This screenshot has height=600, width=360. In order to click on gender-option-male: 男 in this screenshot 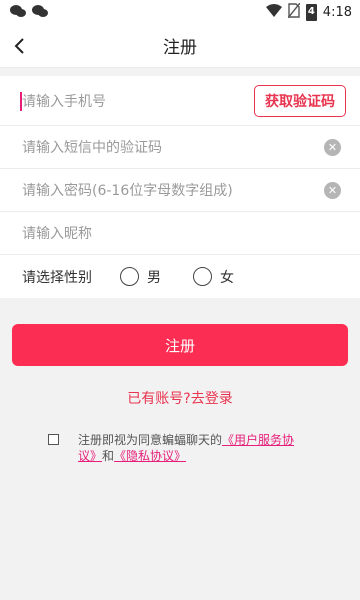, I will do `click(140, 277)`.